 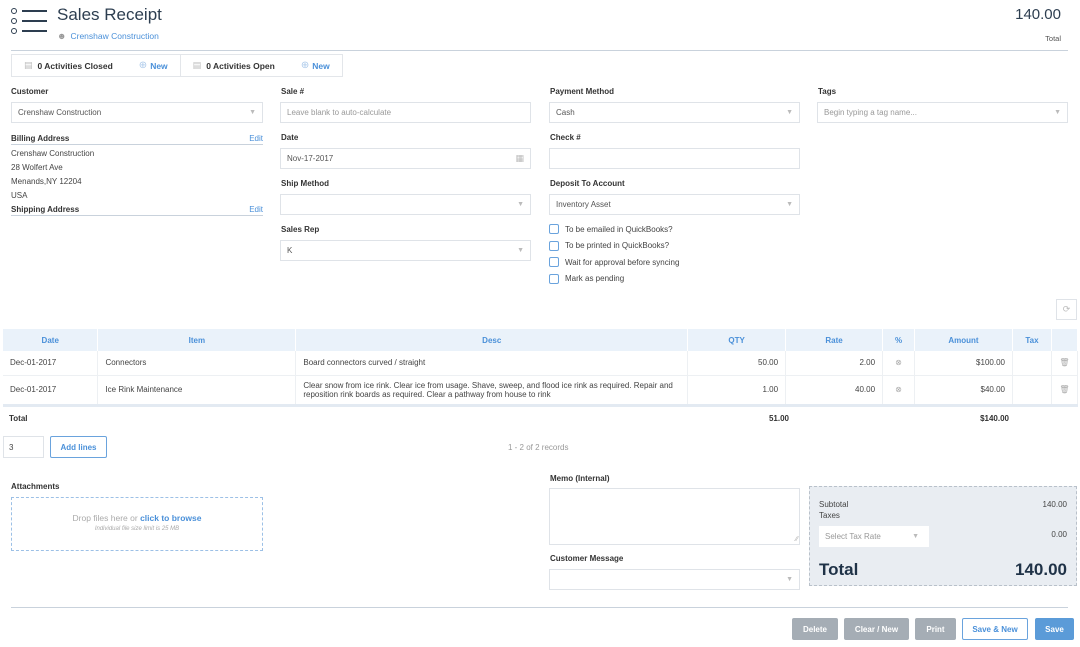 What do you see at coordinates (170, 518) in the screenshot?
I see `browse-link: click to browse` at bounding box center [170, 518].